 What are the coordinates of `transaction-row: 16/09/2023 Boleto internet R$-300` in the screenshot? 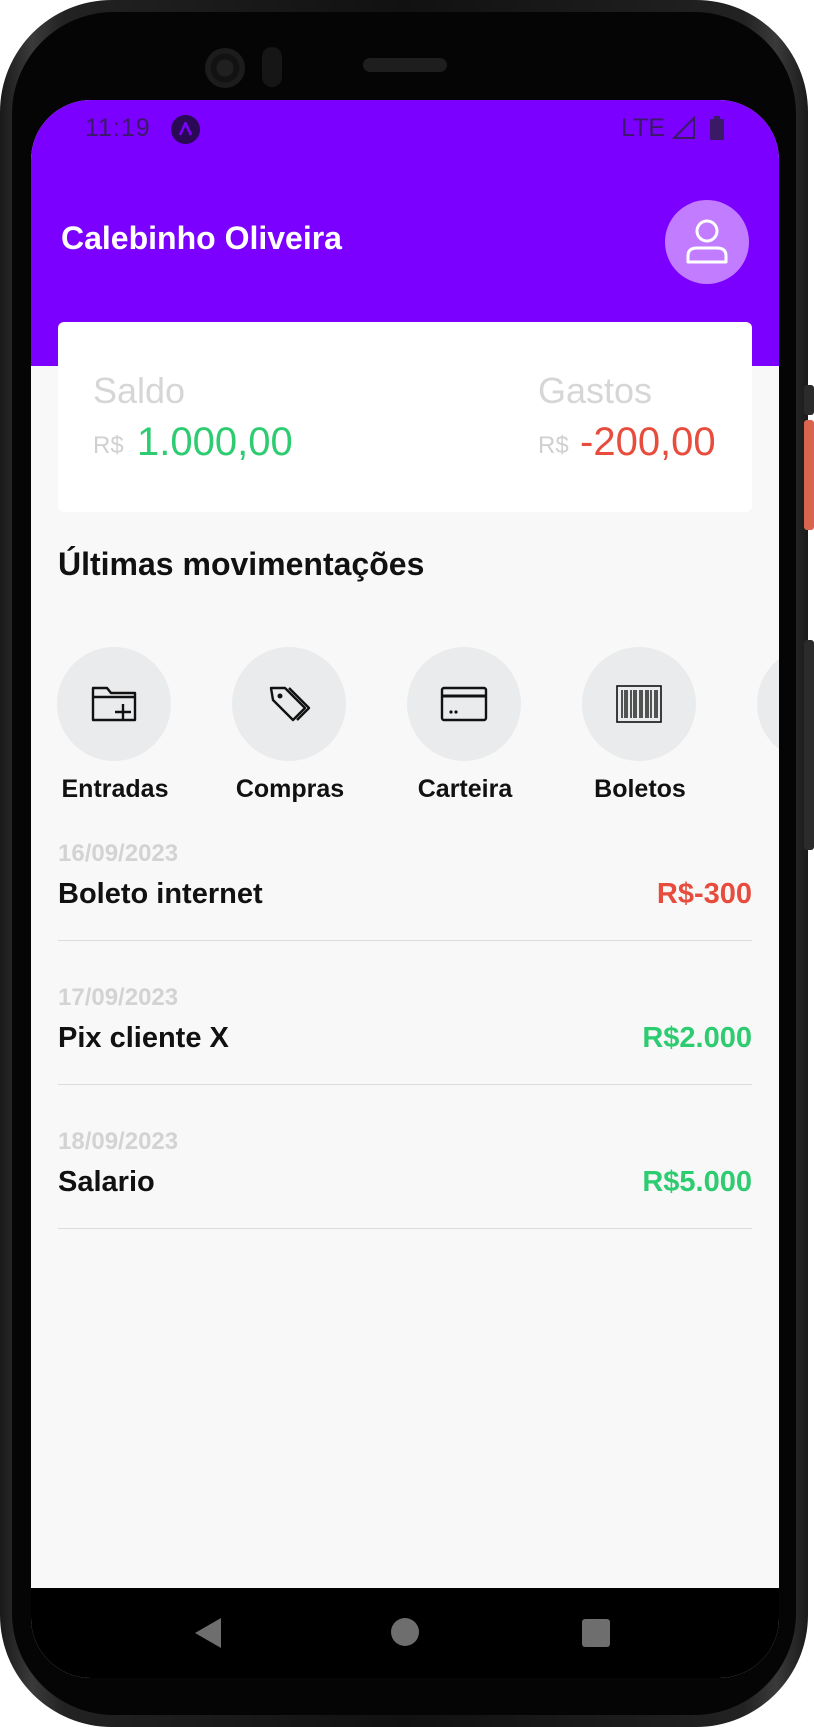 It's located at (405, 890).